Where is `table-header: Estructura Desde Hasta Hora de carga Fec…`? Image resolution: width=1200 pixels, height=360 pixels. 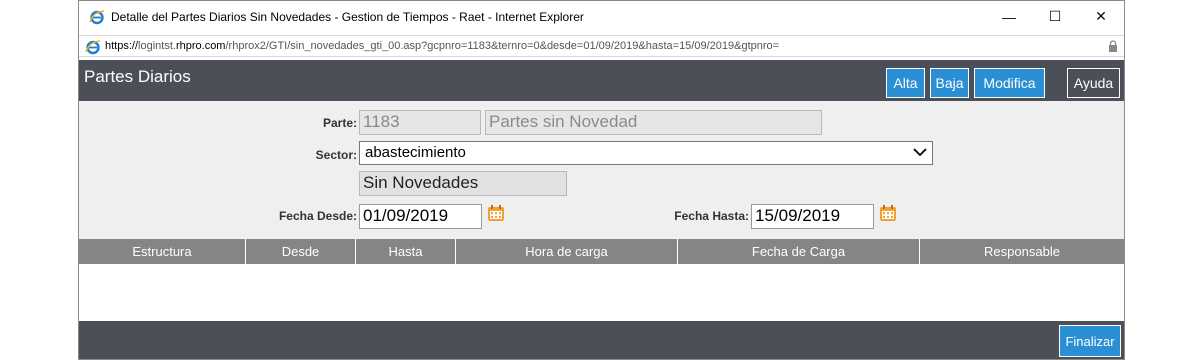 table-header: Estructura Desde Hasta Hora de carga Fec… is located at coordinates (601, 251).